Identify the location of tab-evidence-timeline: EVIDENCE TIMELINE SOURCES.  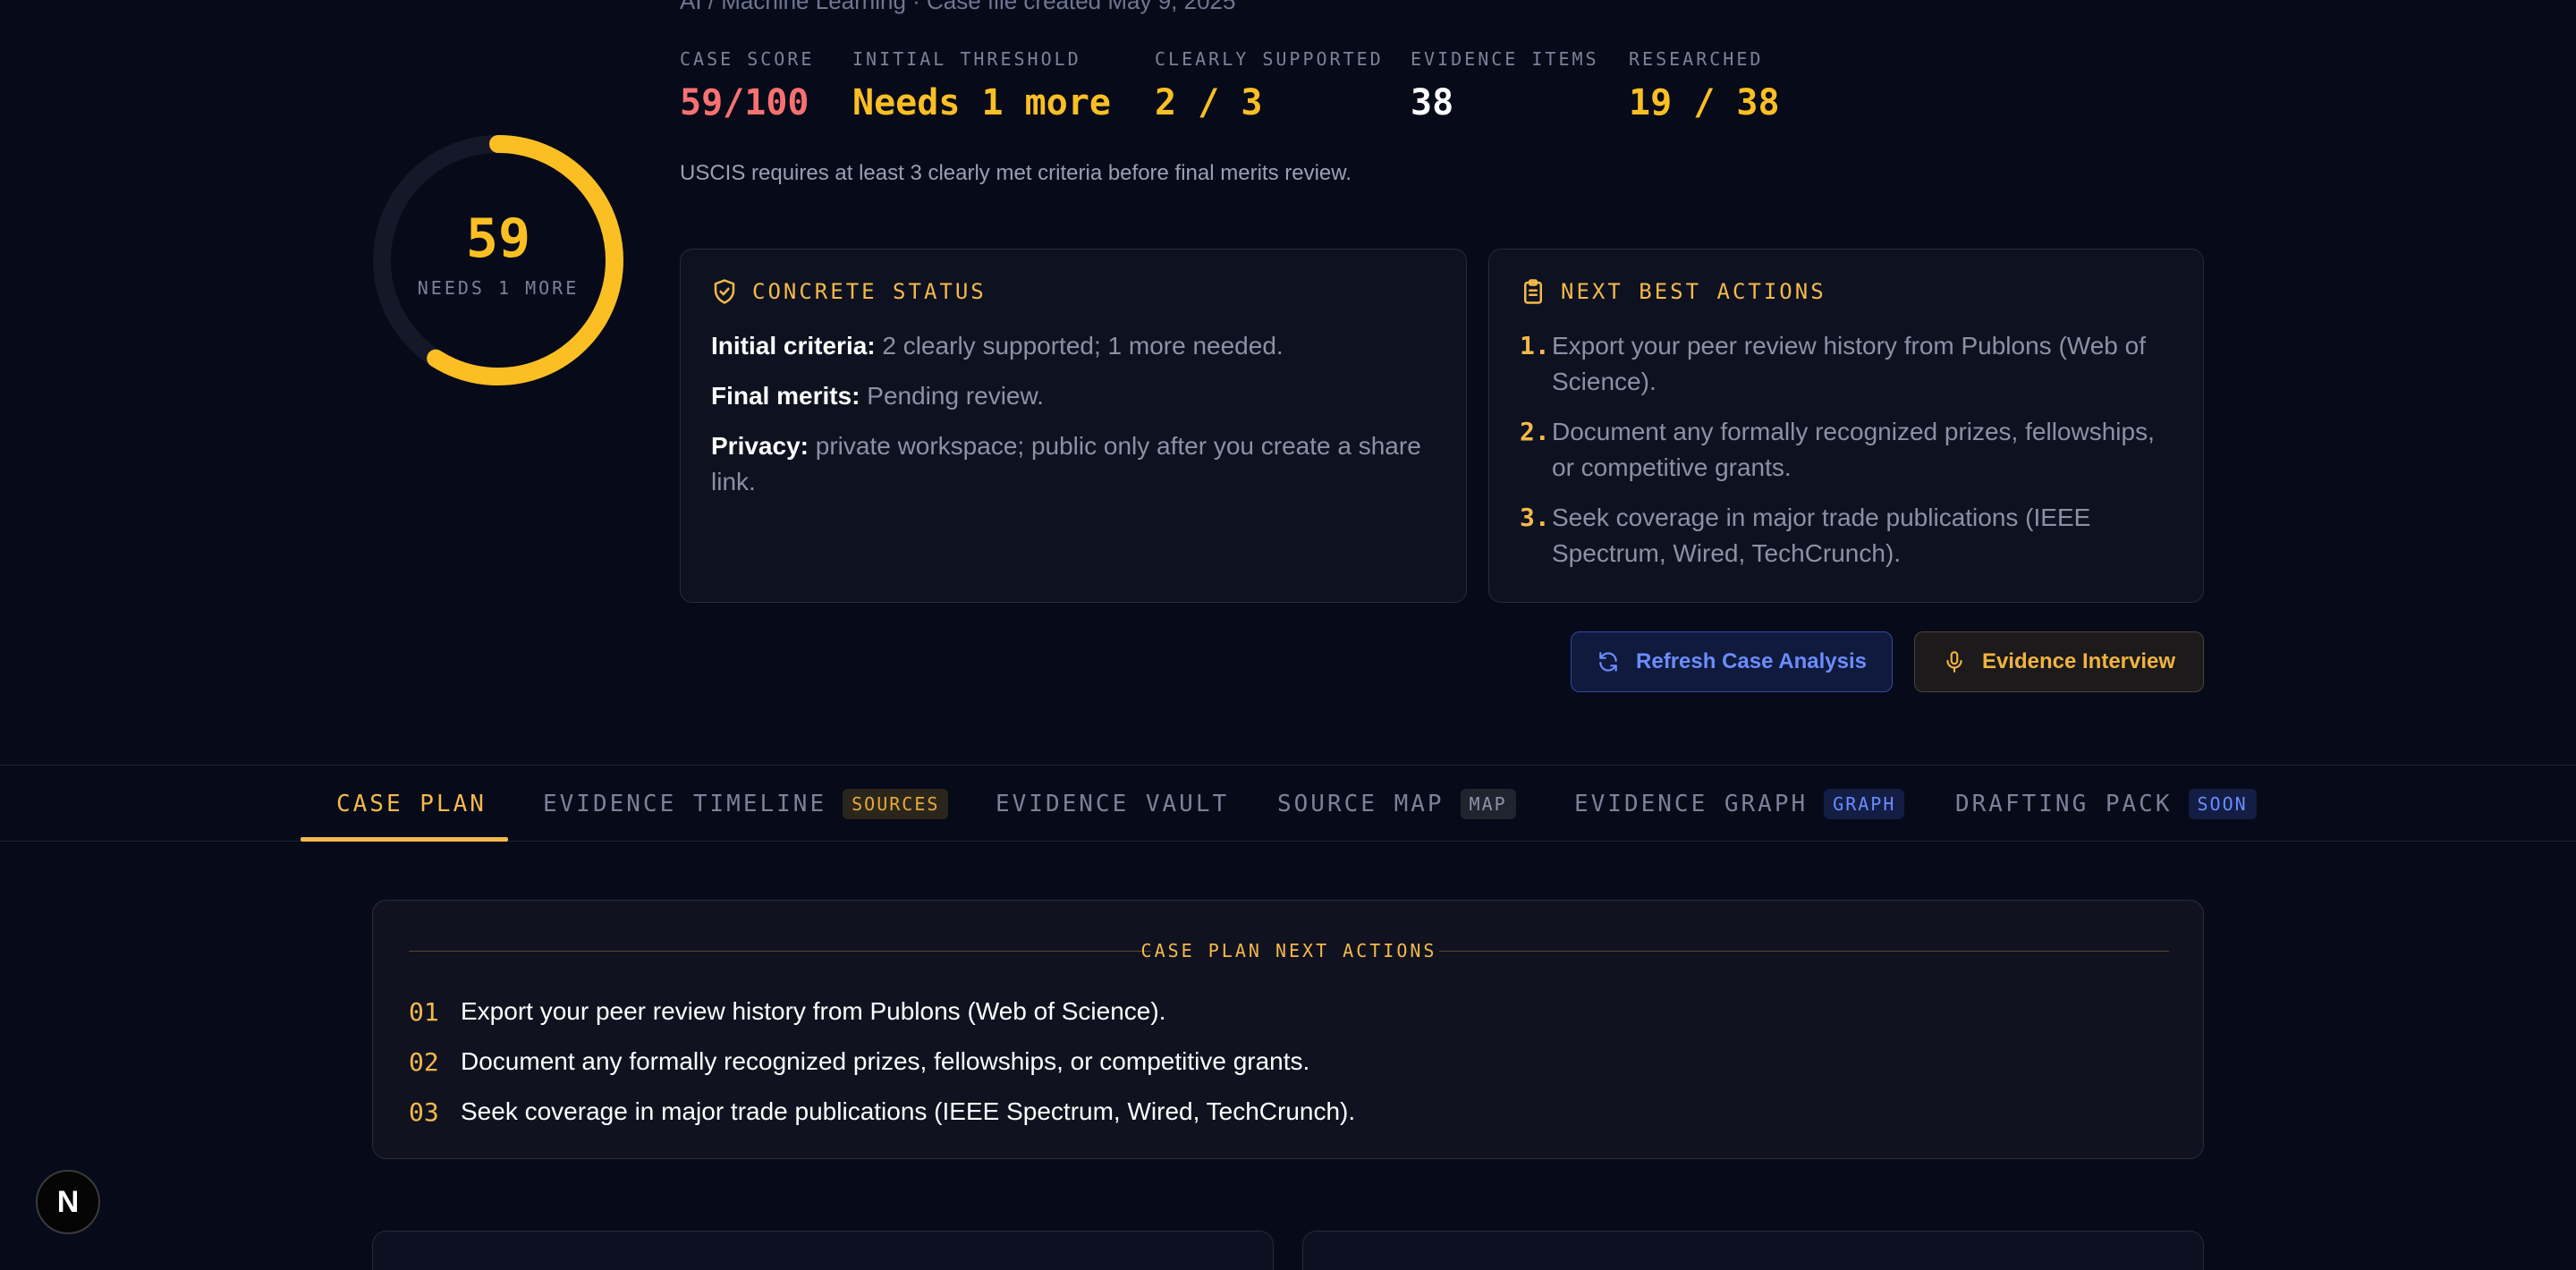
(746, 804).